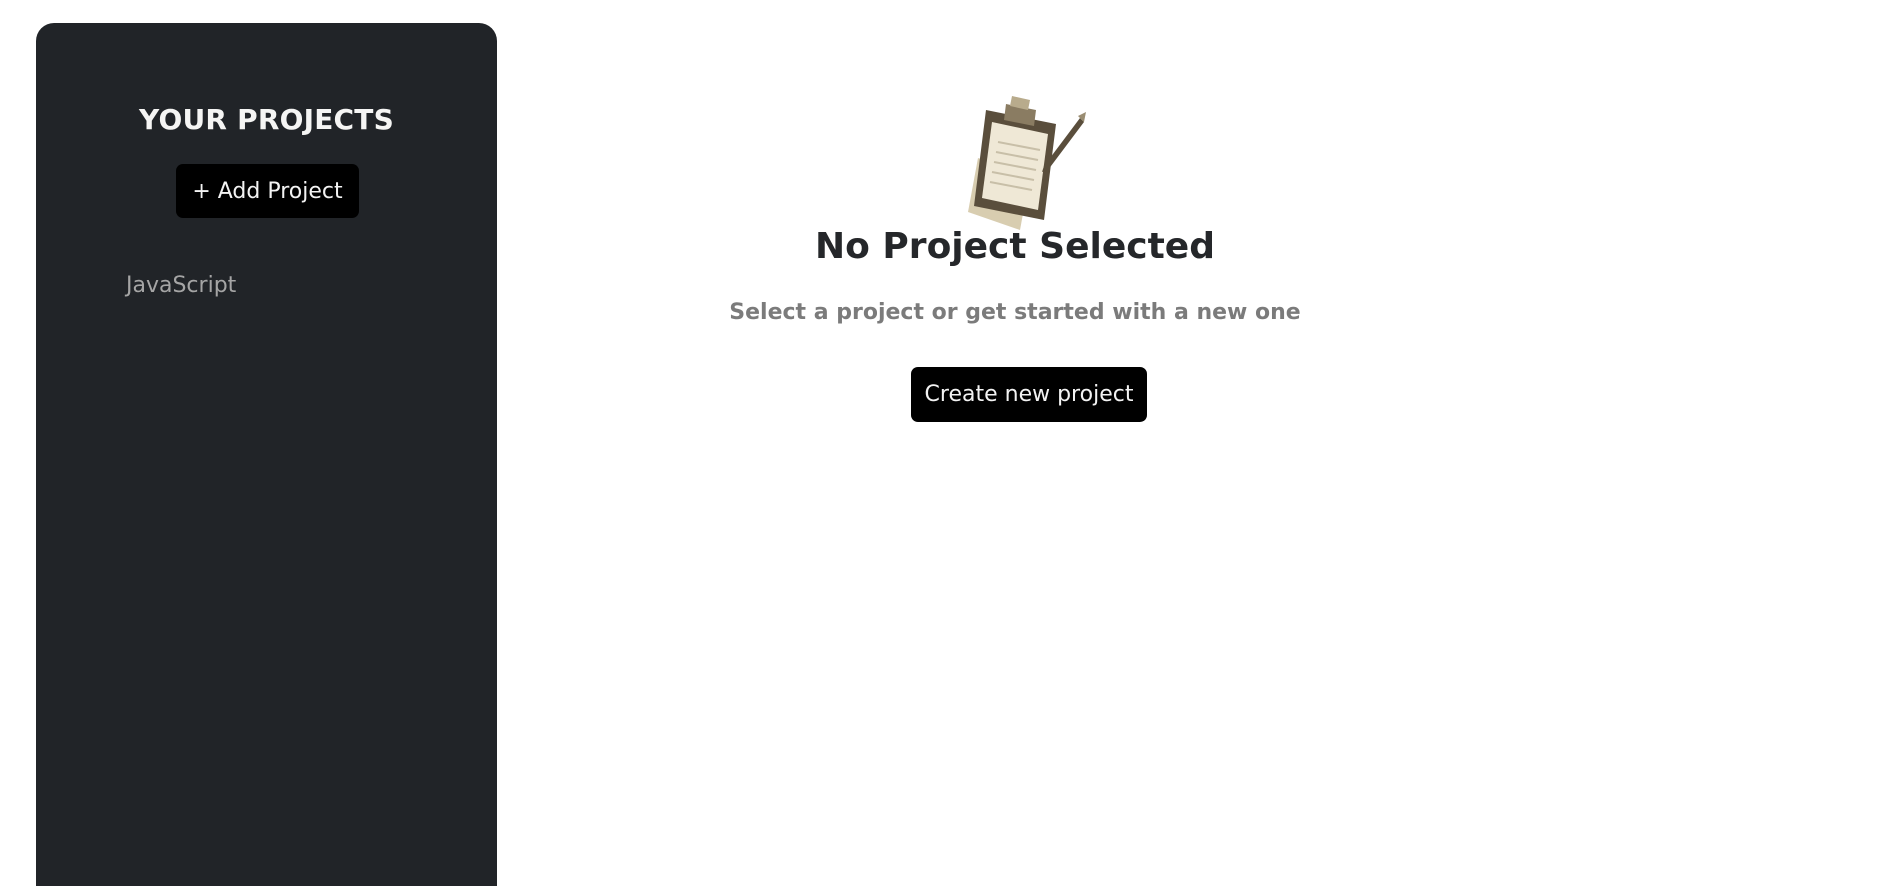 This screenshot has width=1897, height=886. Describe the element at coordinates (1027, 163) in the screenshot. I see `clipboard-with-pen-icon` at that location.